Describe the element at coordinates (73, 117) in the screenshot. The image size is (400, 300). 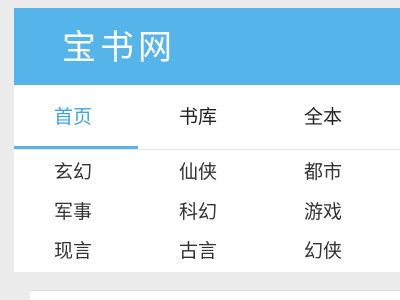
I see `tab-home: 首页` at that location.